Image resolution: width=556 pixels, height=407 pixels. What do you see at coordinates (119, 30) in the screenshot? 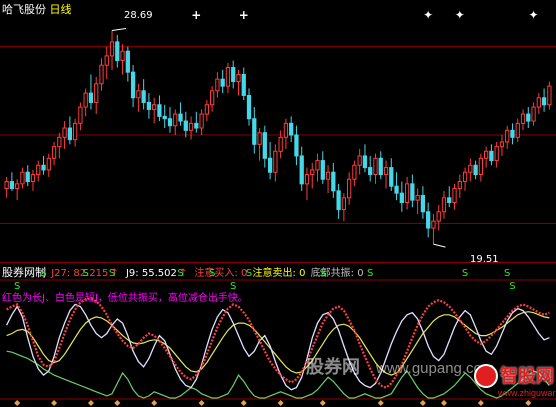
I see `high-marker-line` at bounding box center [119, 30].